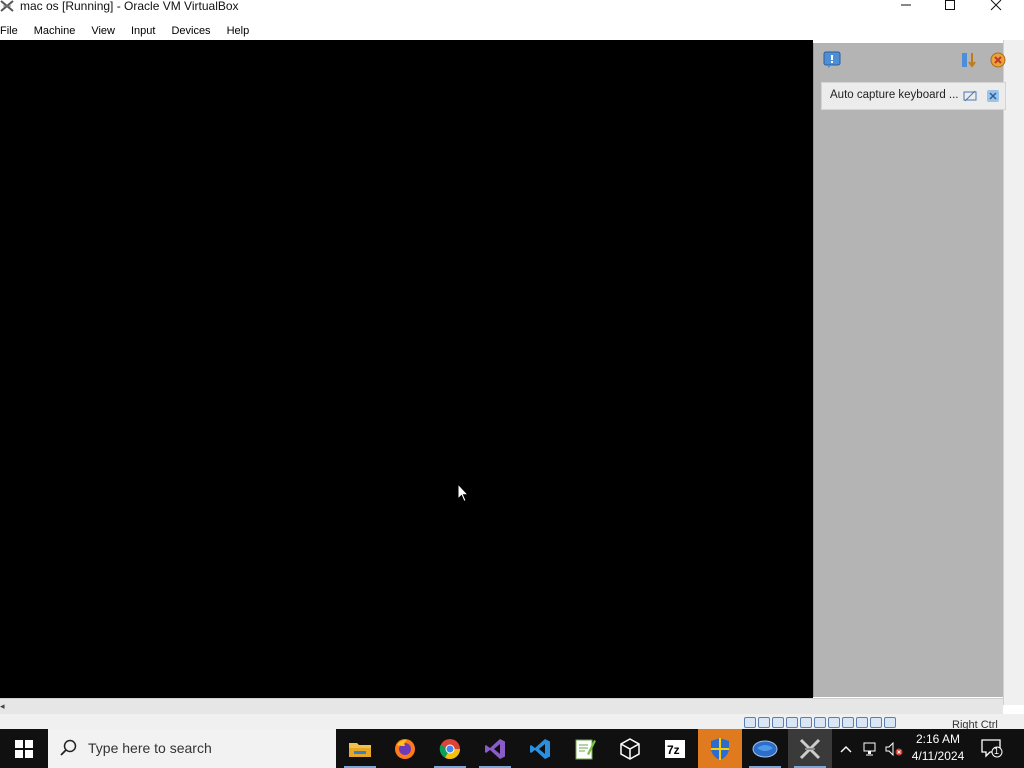 This screenshot has width=1024, height=768. What do you see at coordinates (512, 31) in the screenshot?
I see `menu-bar: File Machine View Input Devices Help` at bounding box center [512, 31].